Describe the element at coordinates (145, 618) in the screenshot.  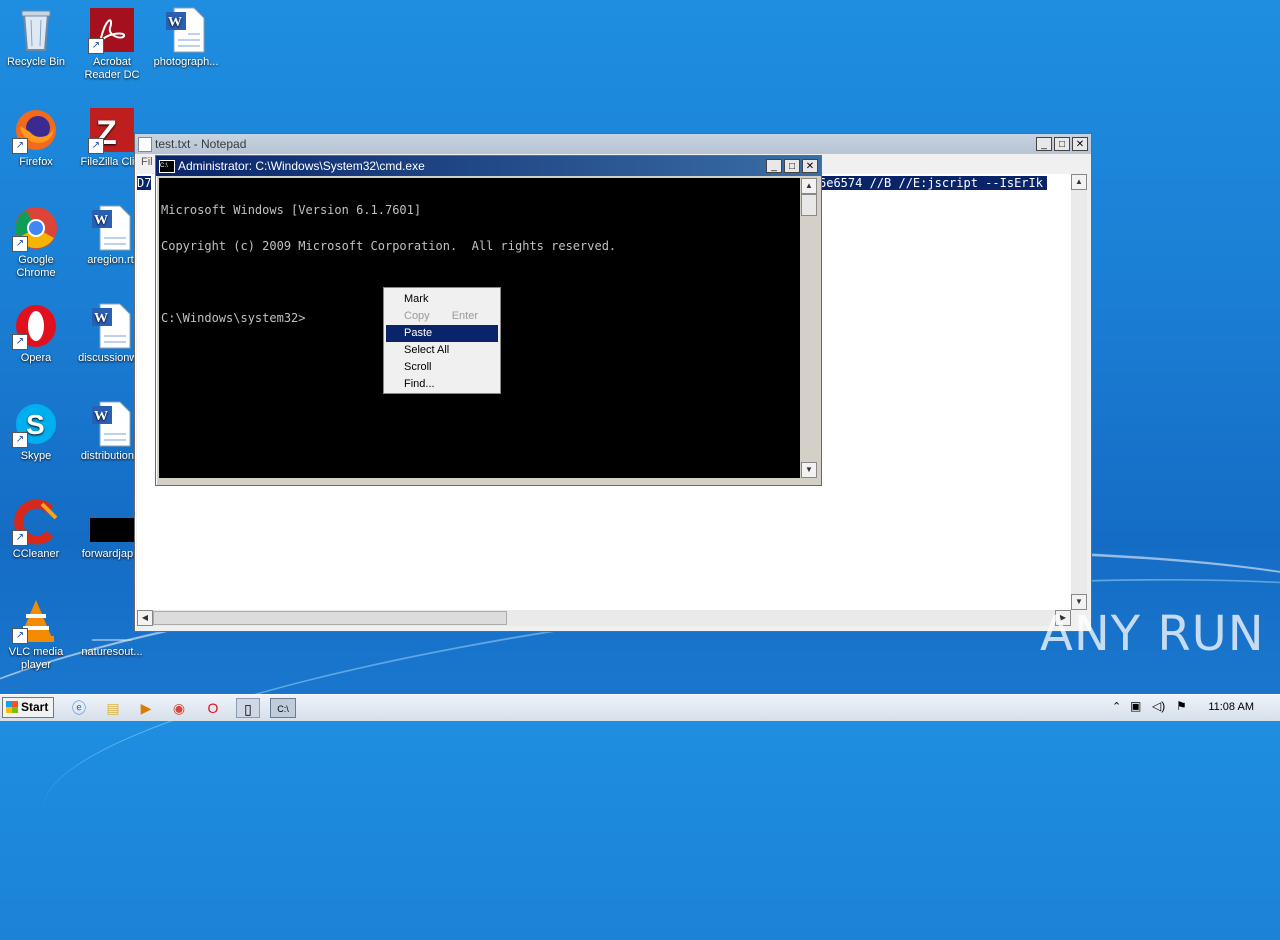
I see `scroll-left-arrow-icon: ◀` at that location.